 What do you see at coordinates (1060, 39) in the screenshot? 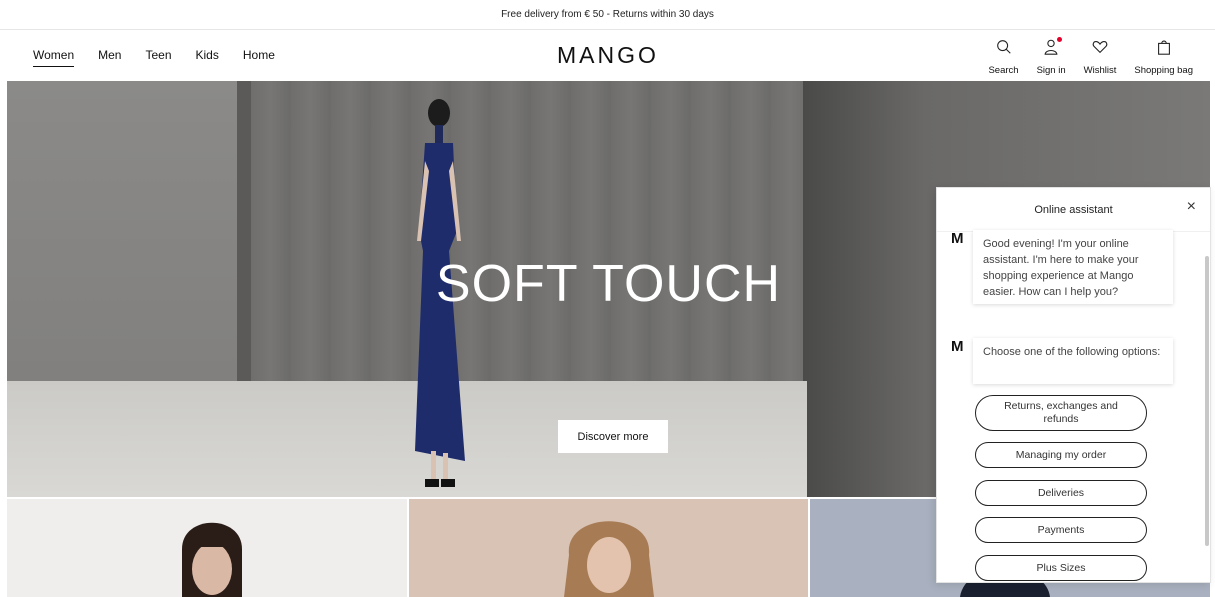
I see `notification-dot` at bounding box center [1060, 39].